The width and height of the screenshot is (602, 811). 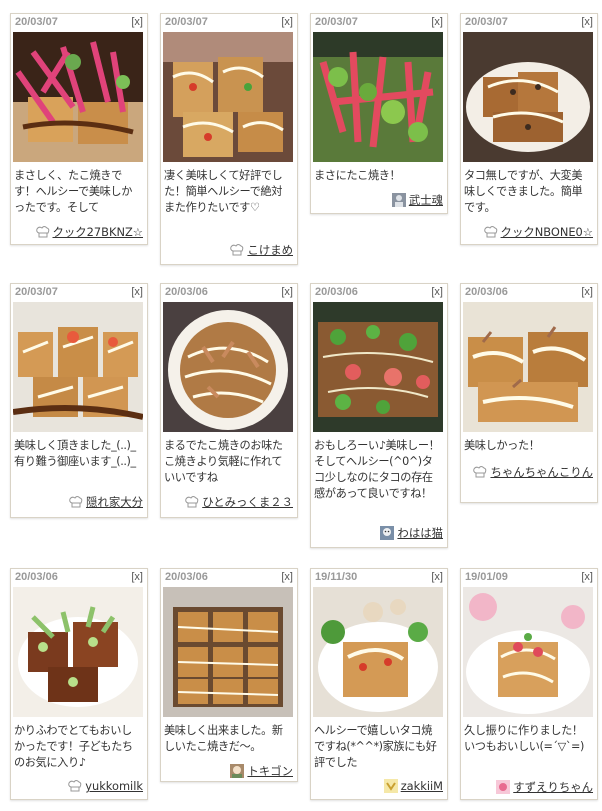 I want to click on author-name: こけまめ, so click(x=270, y=250).